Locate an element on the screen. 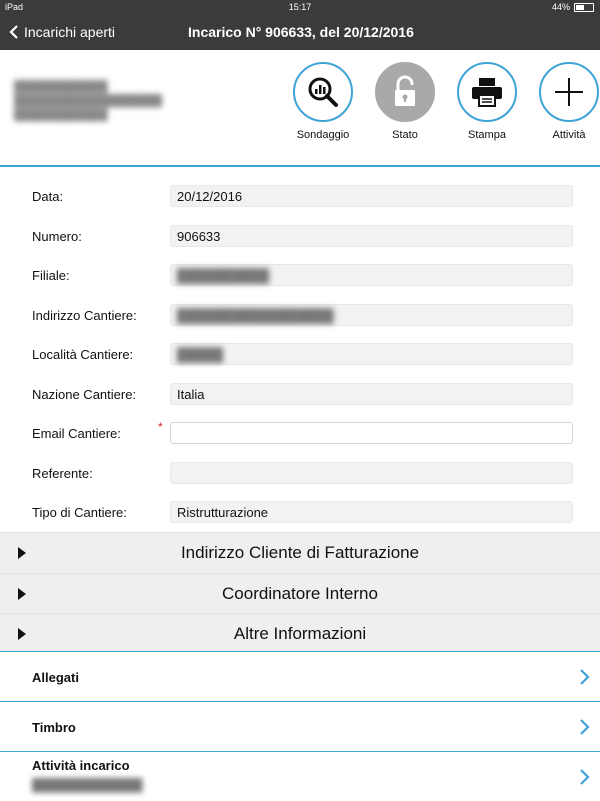  list-item-timbro: Timbro is located at coordinates (300, 726).